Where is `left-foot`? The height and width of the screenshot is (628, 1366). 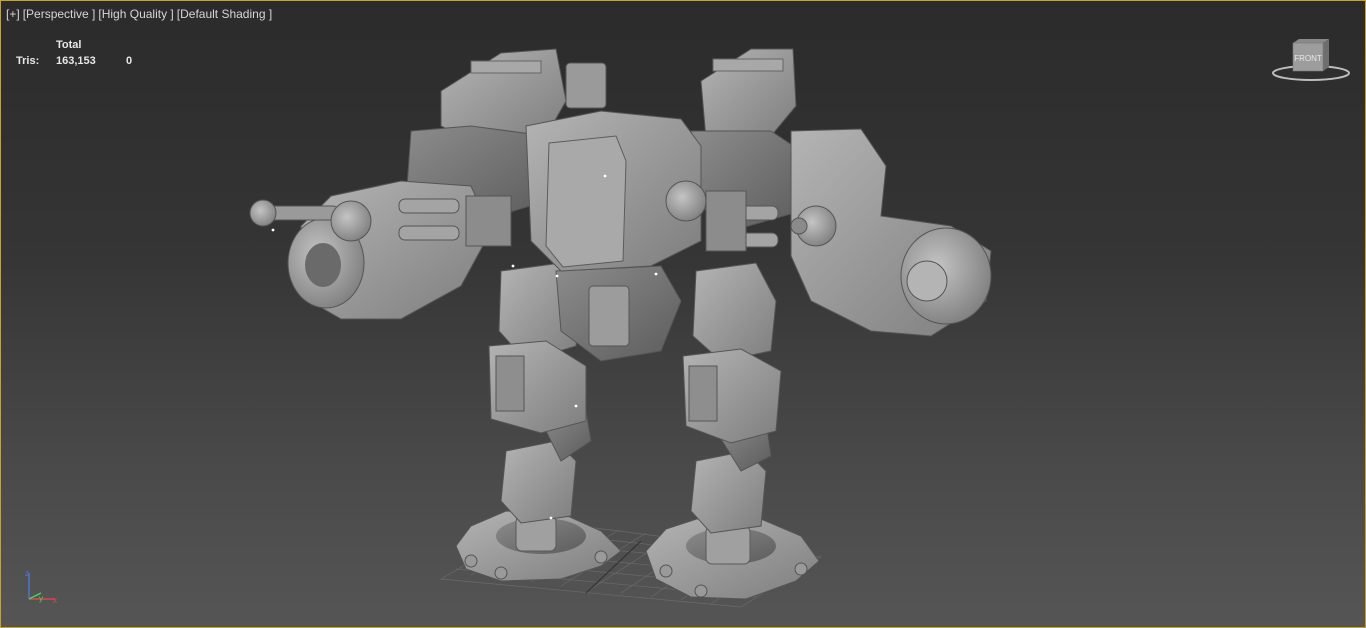
left-foot is located at coordinates (538, 546).